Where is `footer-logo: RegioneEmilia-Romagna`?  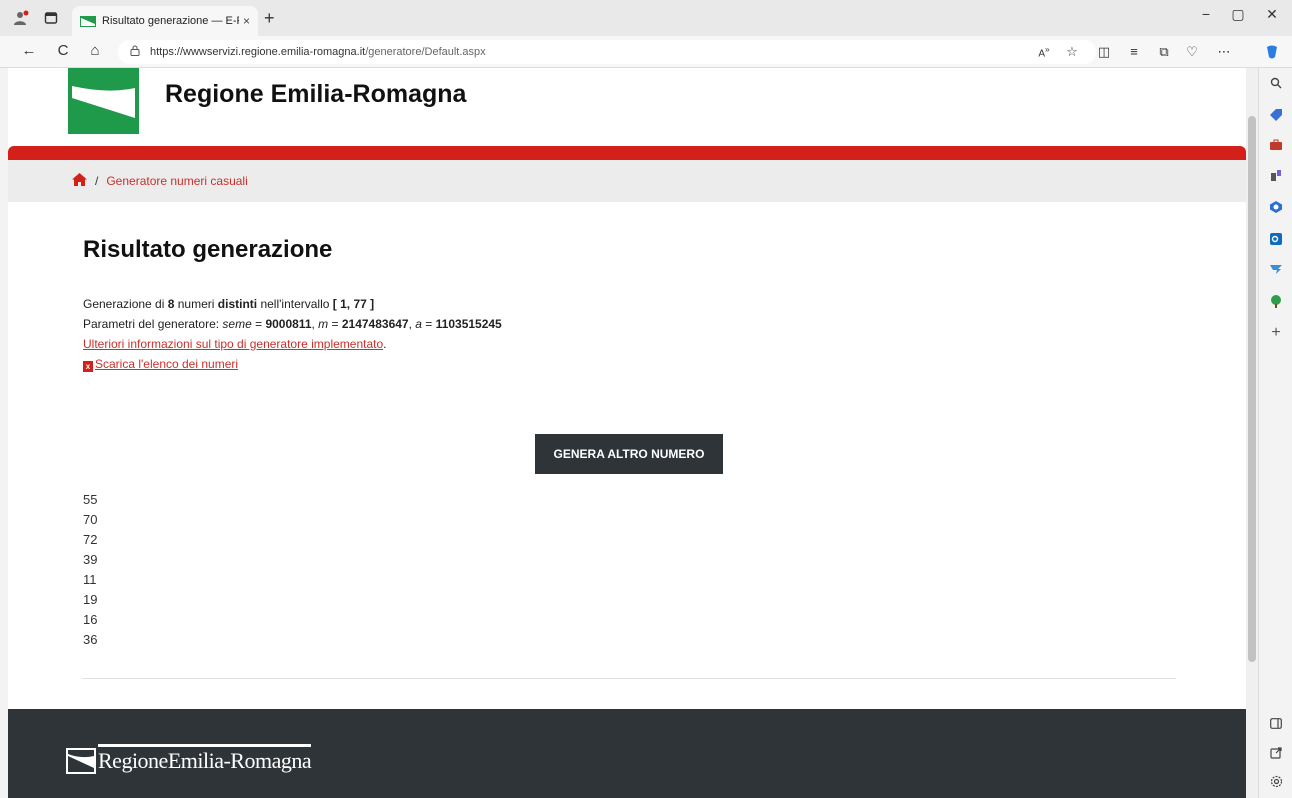 footer-logo: RegioneEmilia-Romagna is located at coordinates (189, 757).